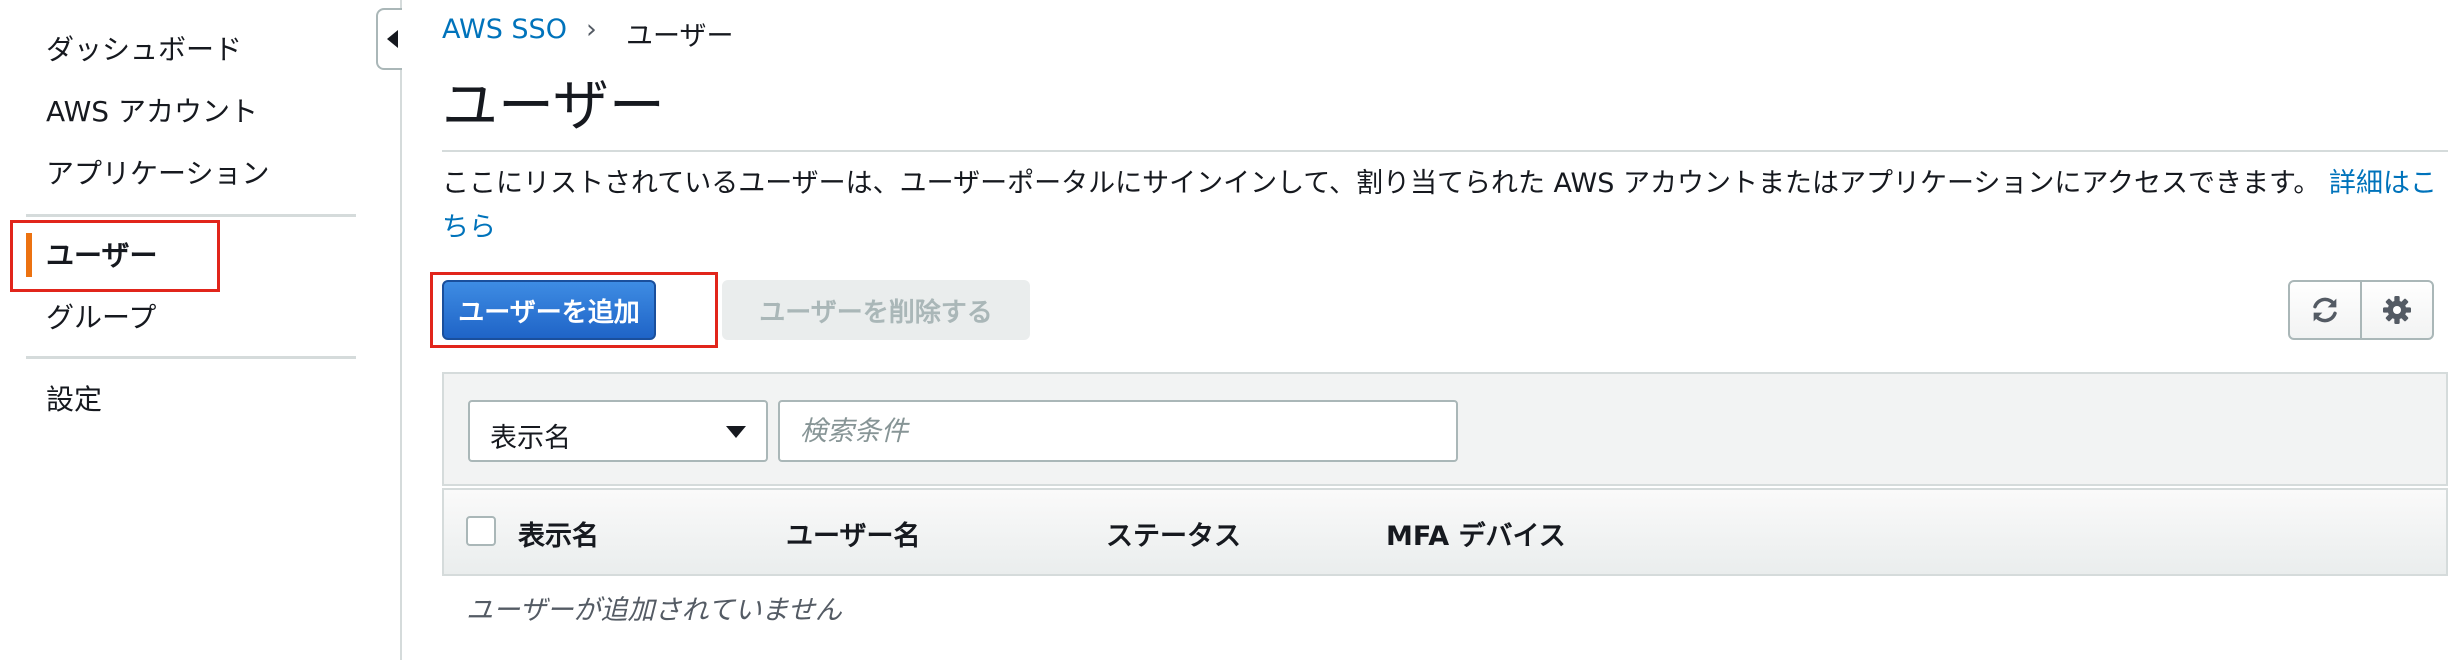 Image resolution: width=2460 pixels, height=660 pixels. What do you see at coordinates (853, 533) in the screenshot?
I see `column-username: ユーザー名` at bounding box center [853, 533].